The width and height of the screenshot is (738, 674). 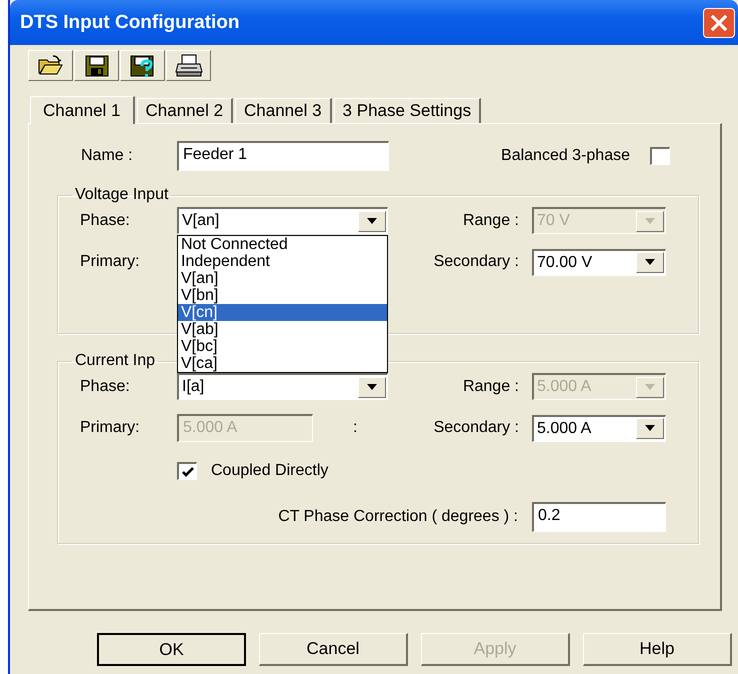 I want to click on dropdown-option: Independent, so click(x=282, y=261).